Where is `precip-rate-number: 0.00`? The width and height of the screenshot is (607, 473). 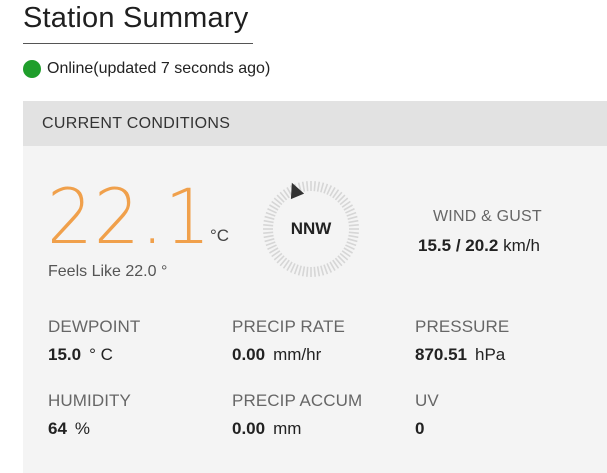 precip-rate-number: 0.00 is located at coordinates (249, 354).